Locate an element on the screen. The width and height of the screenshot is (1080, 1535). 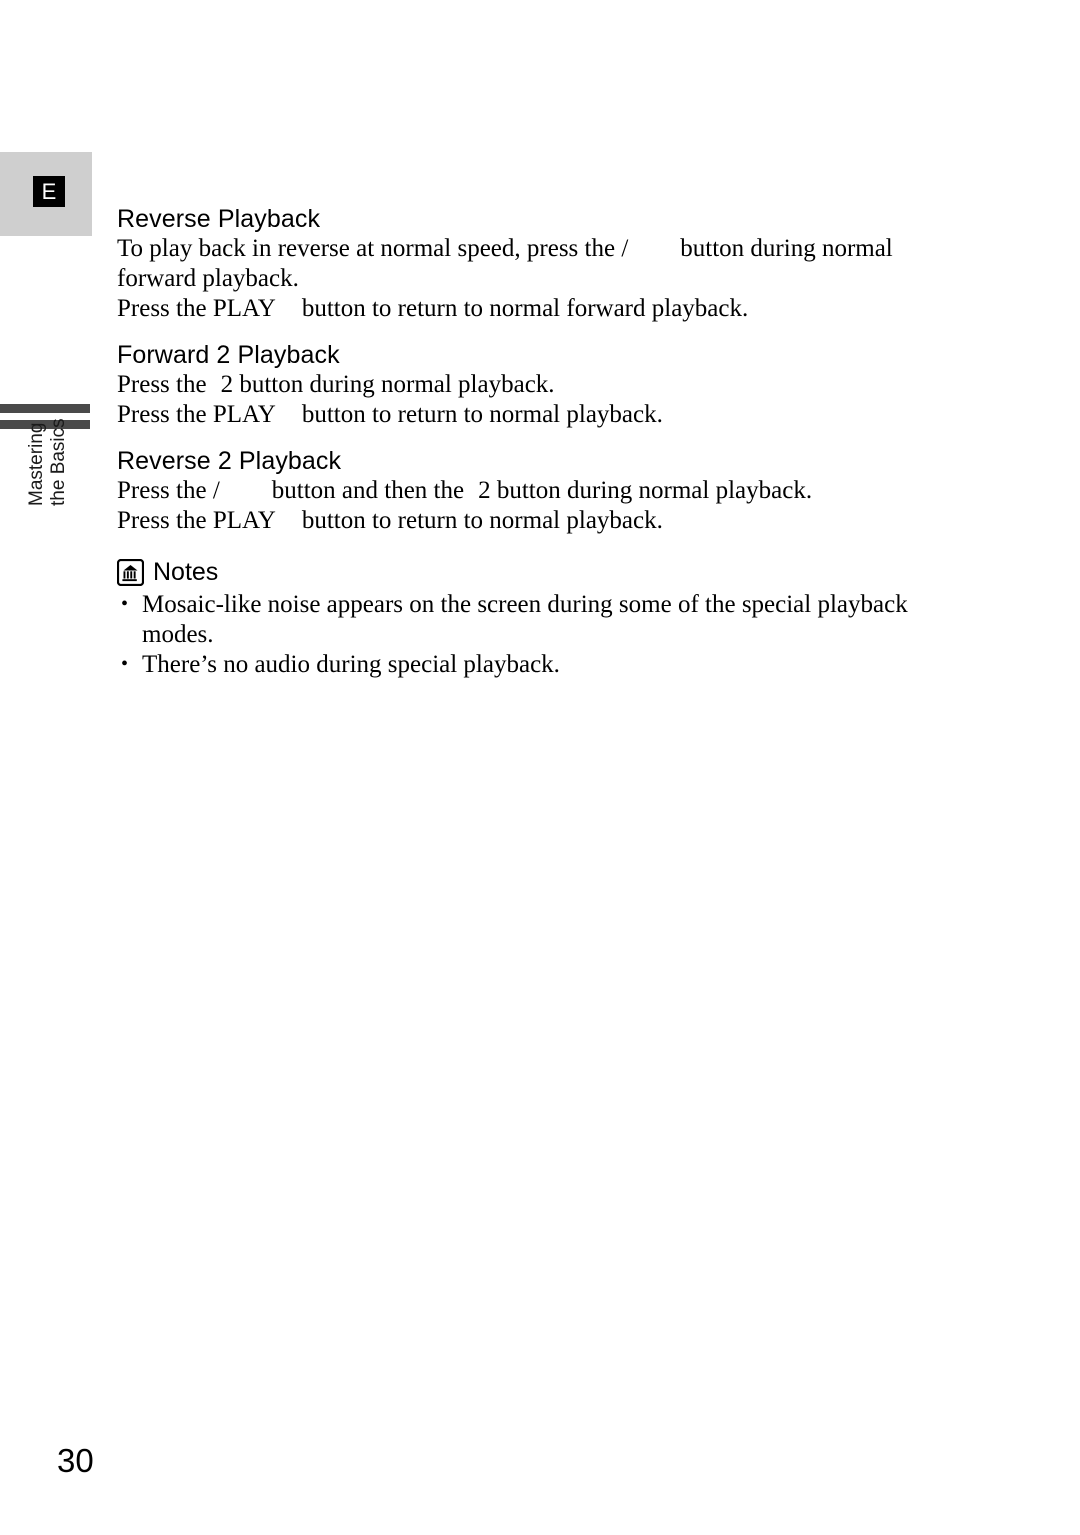
language-badge-panel: E is located at coordinates (46, 194).